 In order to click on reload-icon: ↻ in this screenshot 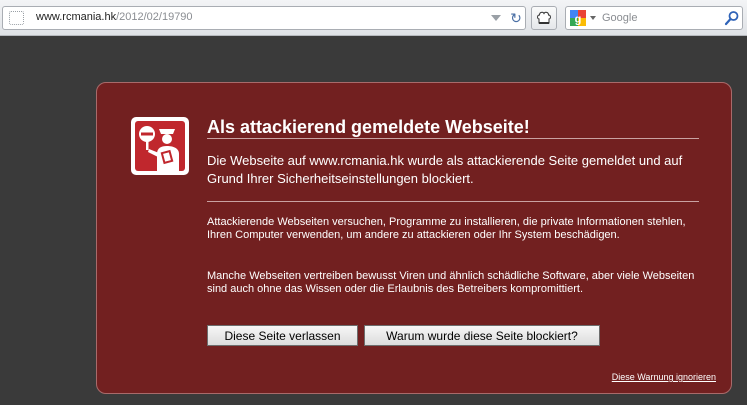, I will do `click(516, 18)`.